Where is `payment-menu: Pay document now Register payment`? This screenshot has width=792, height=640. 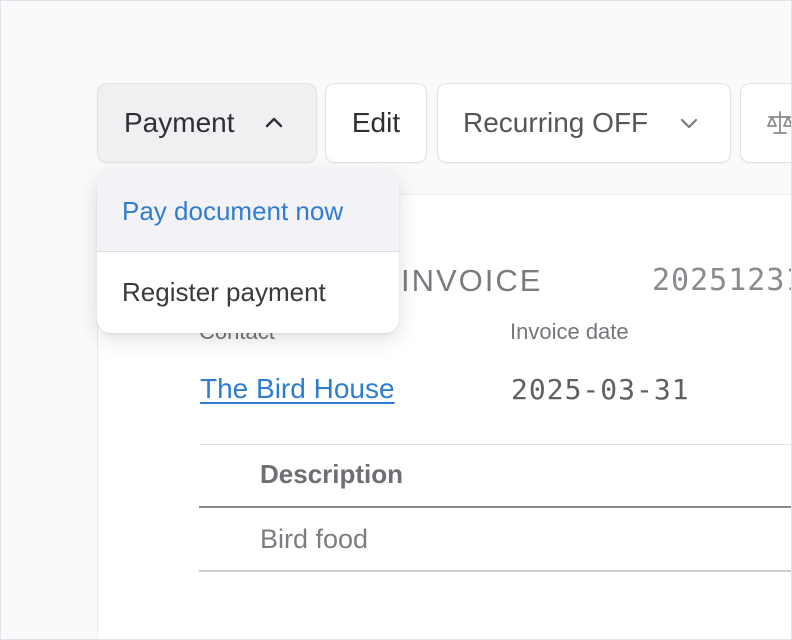 payment-menu: Pay document now Register payment is located at coordinates (248, 252).